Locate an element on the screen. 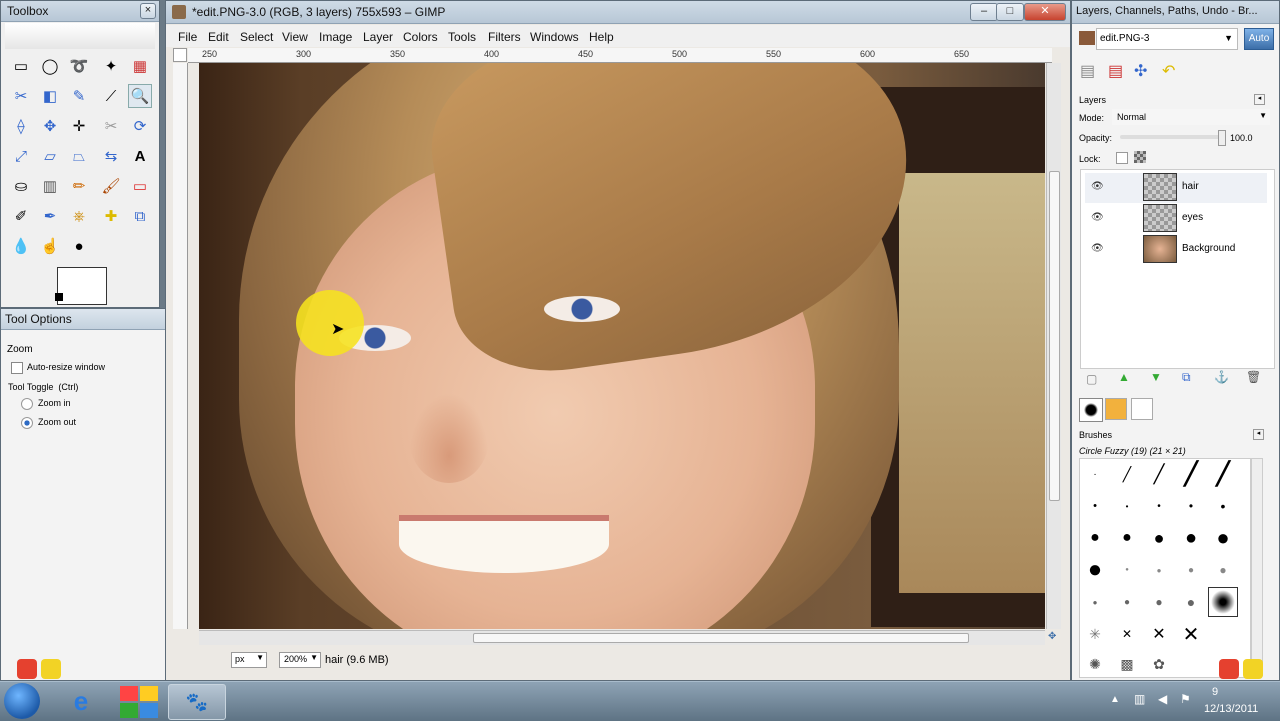 The image size is (1280, 721). brush-swatch: ✿ is located at coordinates (1159, 663).